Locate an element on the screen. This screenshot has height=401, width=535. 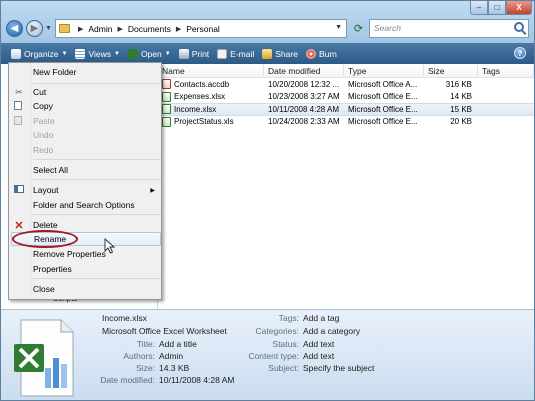
file-name-cell: ProjectStatus.xls is located at coordinates (211, 121).